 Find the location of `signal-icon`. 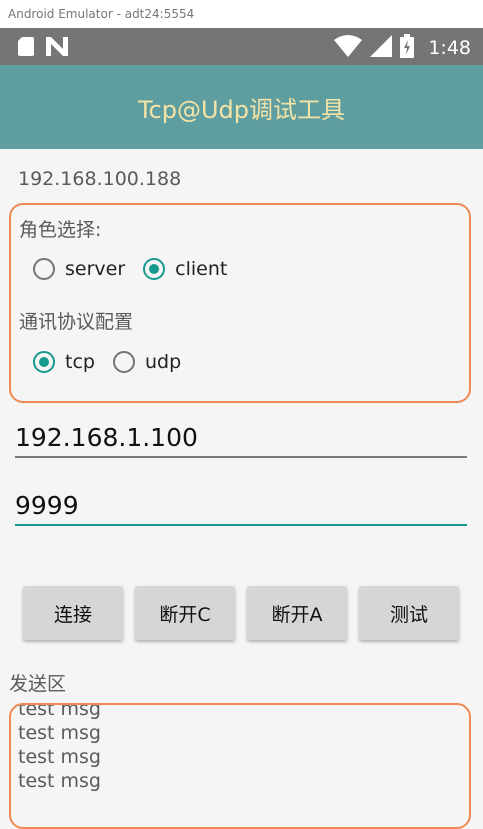

signal-icon is located at coordinates (381, 48).